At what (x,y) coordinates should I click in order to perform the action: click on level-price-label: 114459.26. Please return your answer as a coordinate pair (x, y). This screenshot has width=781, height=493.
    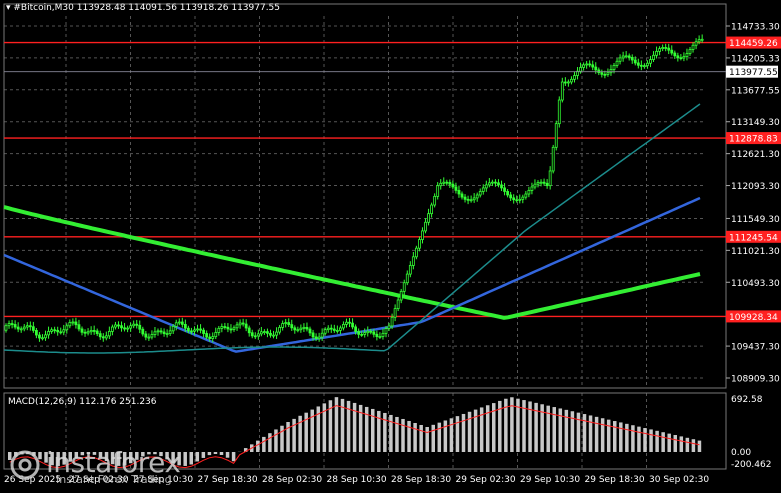
    Looking at the image, I should click on (753, 44).